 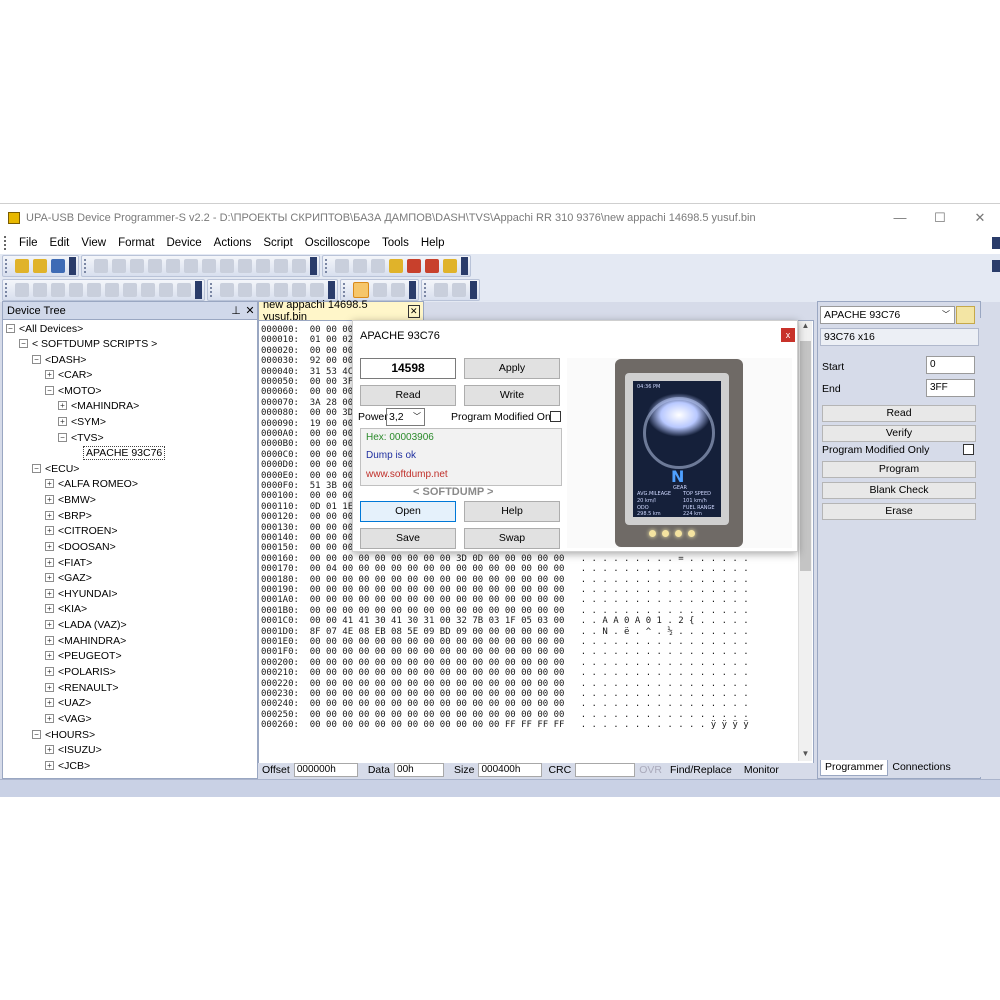 I want to click on program-modified-only-checkbox, so click(x=968, y=449).